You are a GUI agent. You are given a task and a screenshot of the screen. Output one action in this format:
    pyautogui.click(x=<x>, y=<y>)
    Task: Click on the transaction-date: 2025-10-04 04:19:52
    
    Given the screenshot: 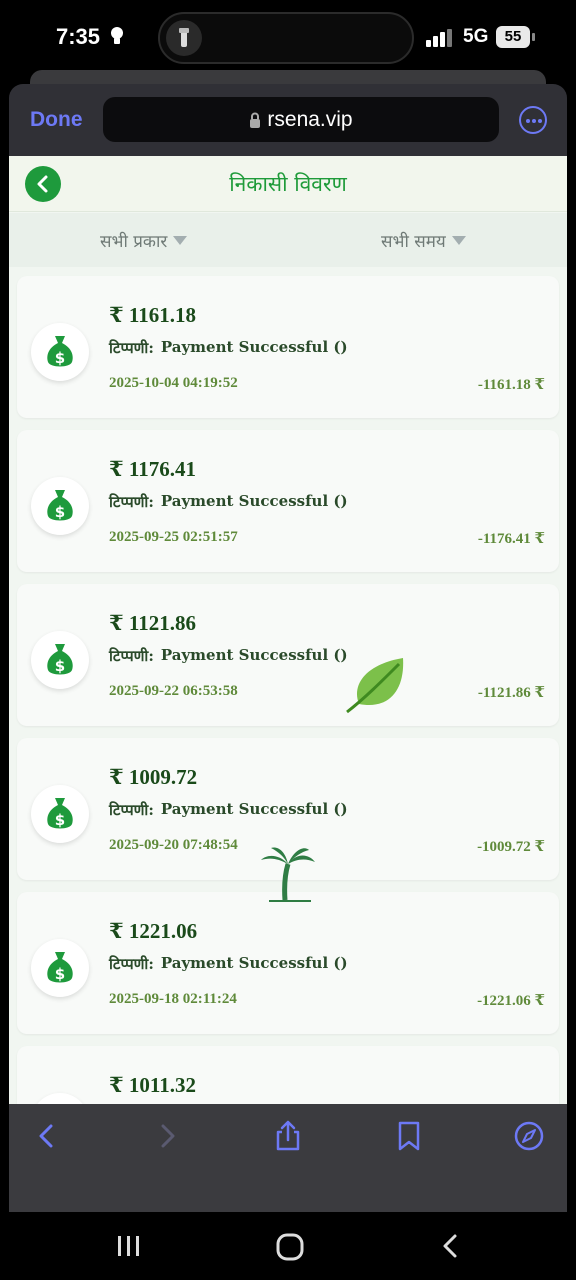 What is the action you would take?
    pyautogui.click(x=173, y=383)
    